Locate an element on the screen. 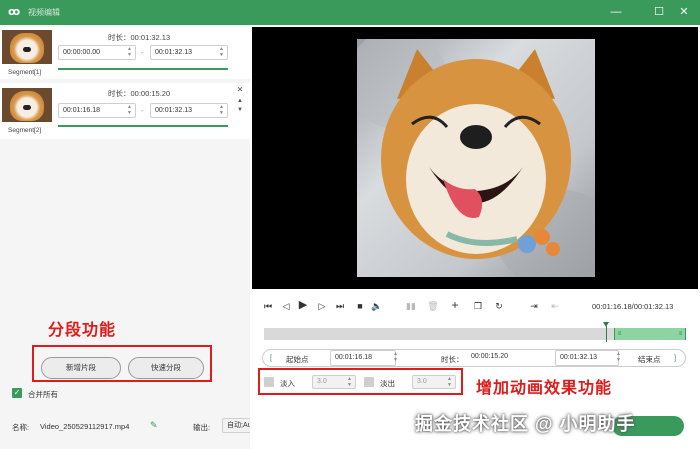 The image size is (700, 449). volume-icon: 🔈 is located at coordinates (377, 306).